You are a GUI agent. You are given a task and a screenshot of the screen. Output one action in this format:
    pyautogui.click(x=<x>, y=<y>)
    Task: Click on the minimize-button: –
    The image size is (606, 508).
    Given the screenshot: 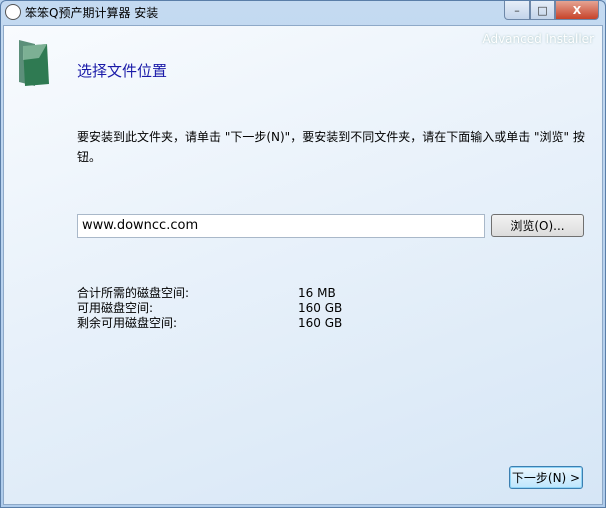 What is the action you would take?
    pyautogui.click(x=517, y=10)
    